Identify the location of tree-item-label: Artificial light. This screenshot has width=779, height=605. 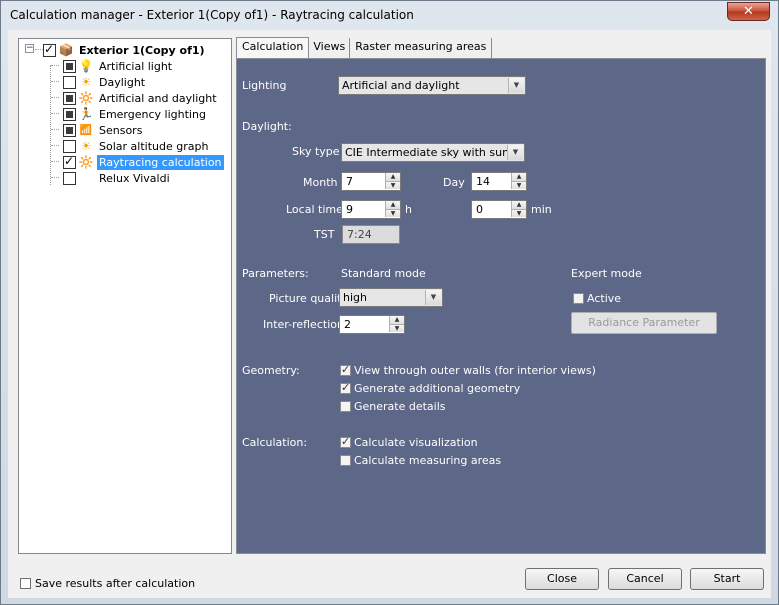
(136, 66).